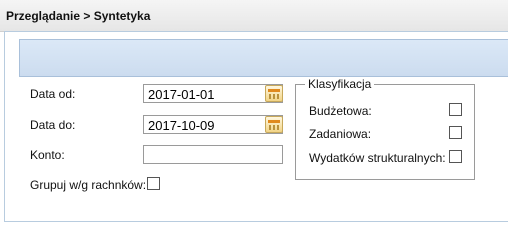 The height and width of the screenshot is (240, 508). What do you see at coordinates (455, 109) in the screenshot?
I see `classification-budget-checkbox` at bounding box center [455, 109].